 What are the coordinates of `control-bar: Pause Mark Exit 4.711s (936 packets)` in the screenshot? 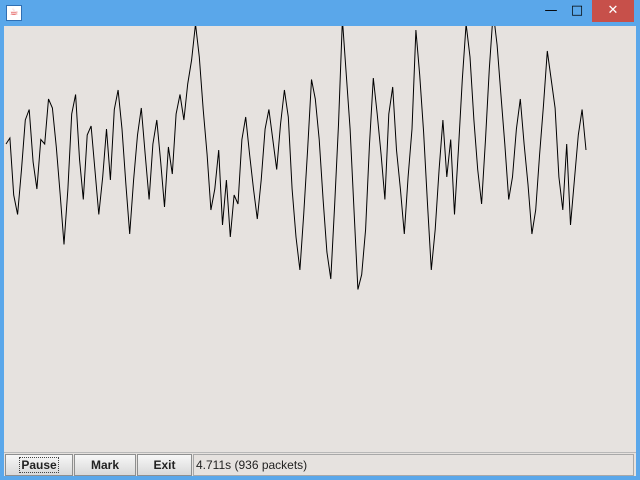 It's located at (320, 464).